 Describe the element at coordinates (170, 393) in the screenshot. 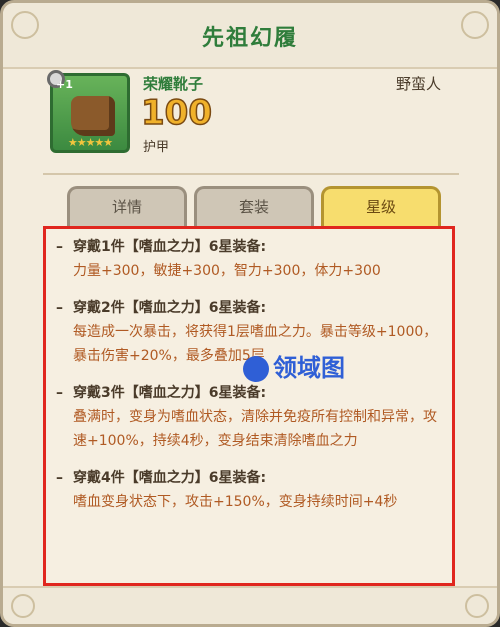

I see `set-bonus-header: 穿戴3件【嗜血之力】6星装备:` at that location.